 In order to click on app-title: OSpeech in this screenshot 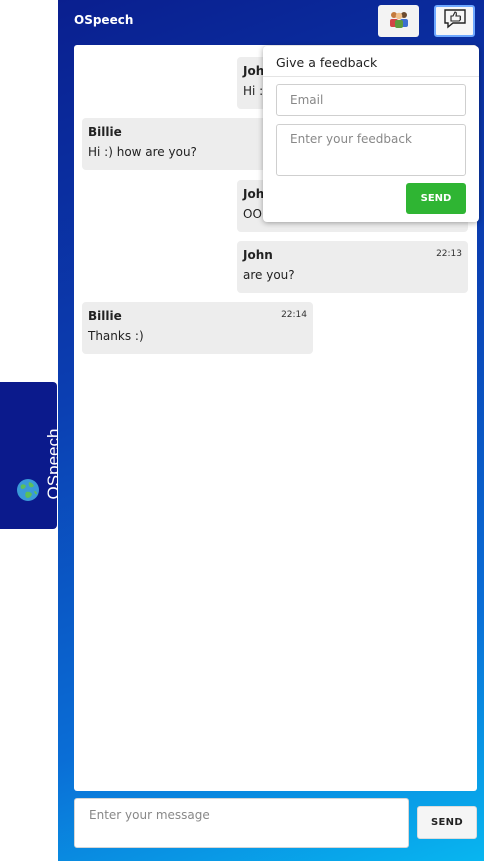, I will do `click(104, 20)`.